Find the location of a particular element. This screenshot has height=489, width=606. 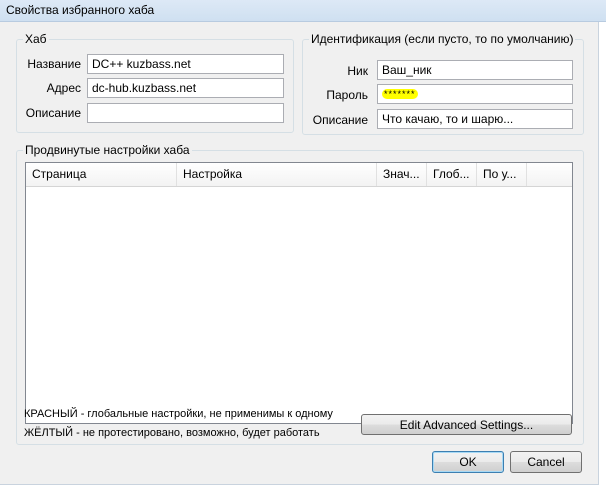

hub-address-label: Адрес is located at coordinates (63, 88).